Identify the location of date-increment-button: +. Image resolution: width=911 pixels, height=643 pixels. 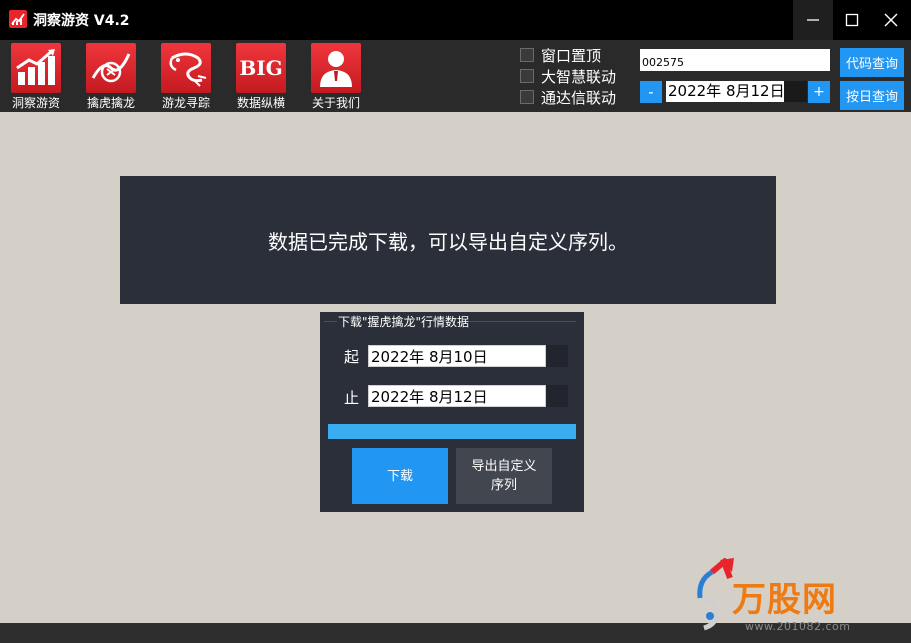
(819, 92).